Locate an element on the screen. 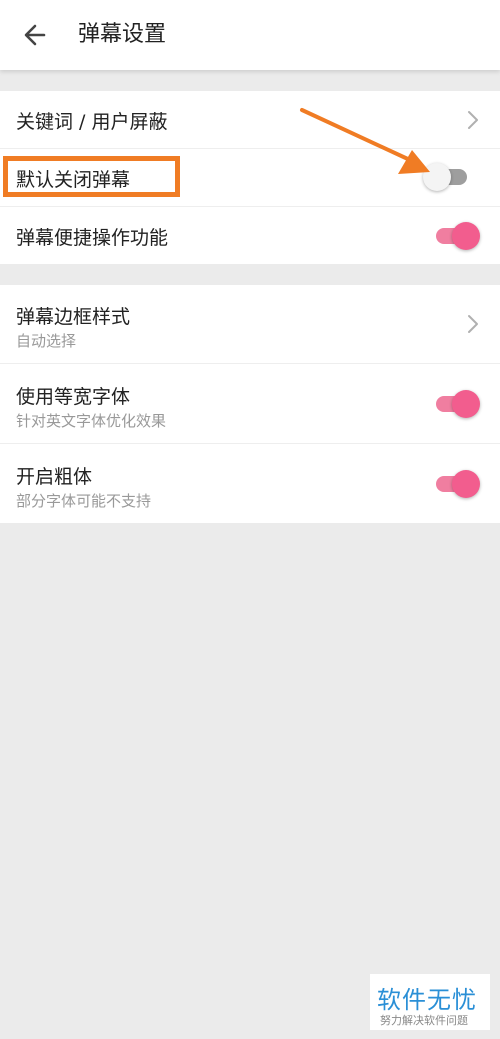  monospace-font-toggle is located at coordinates (457, 404).